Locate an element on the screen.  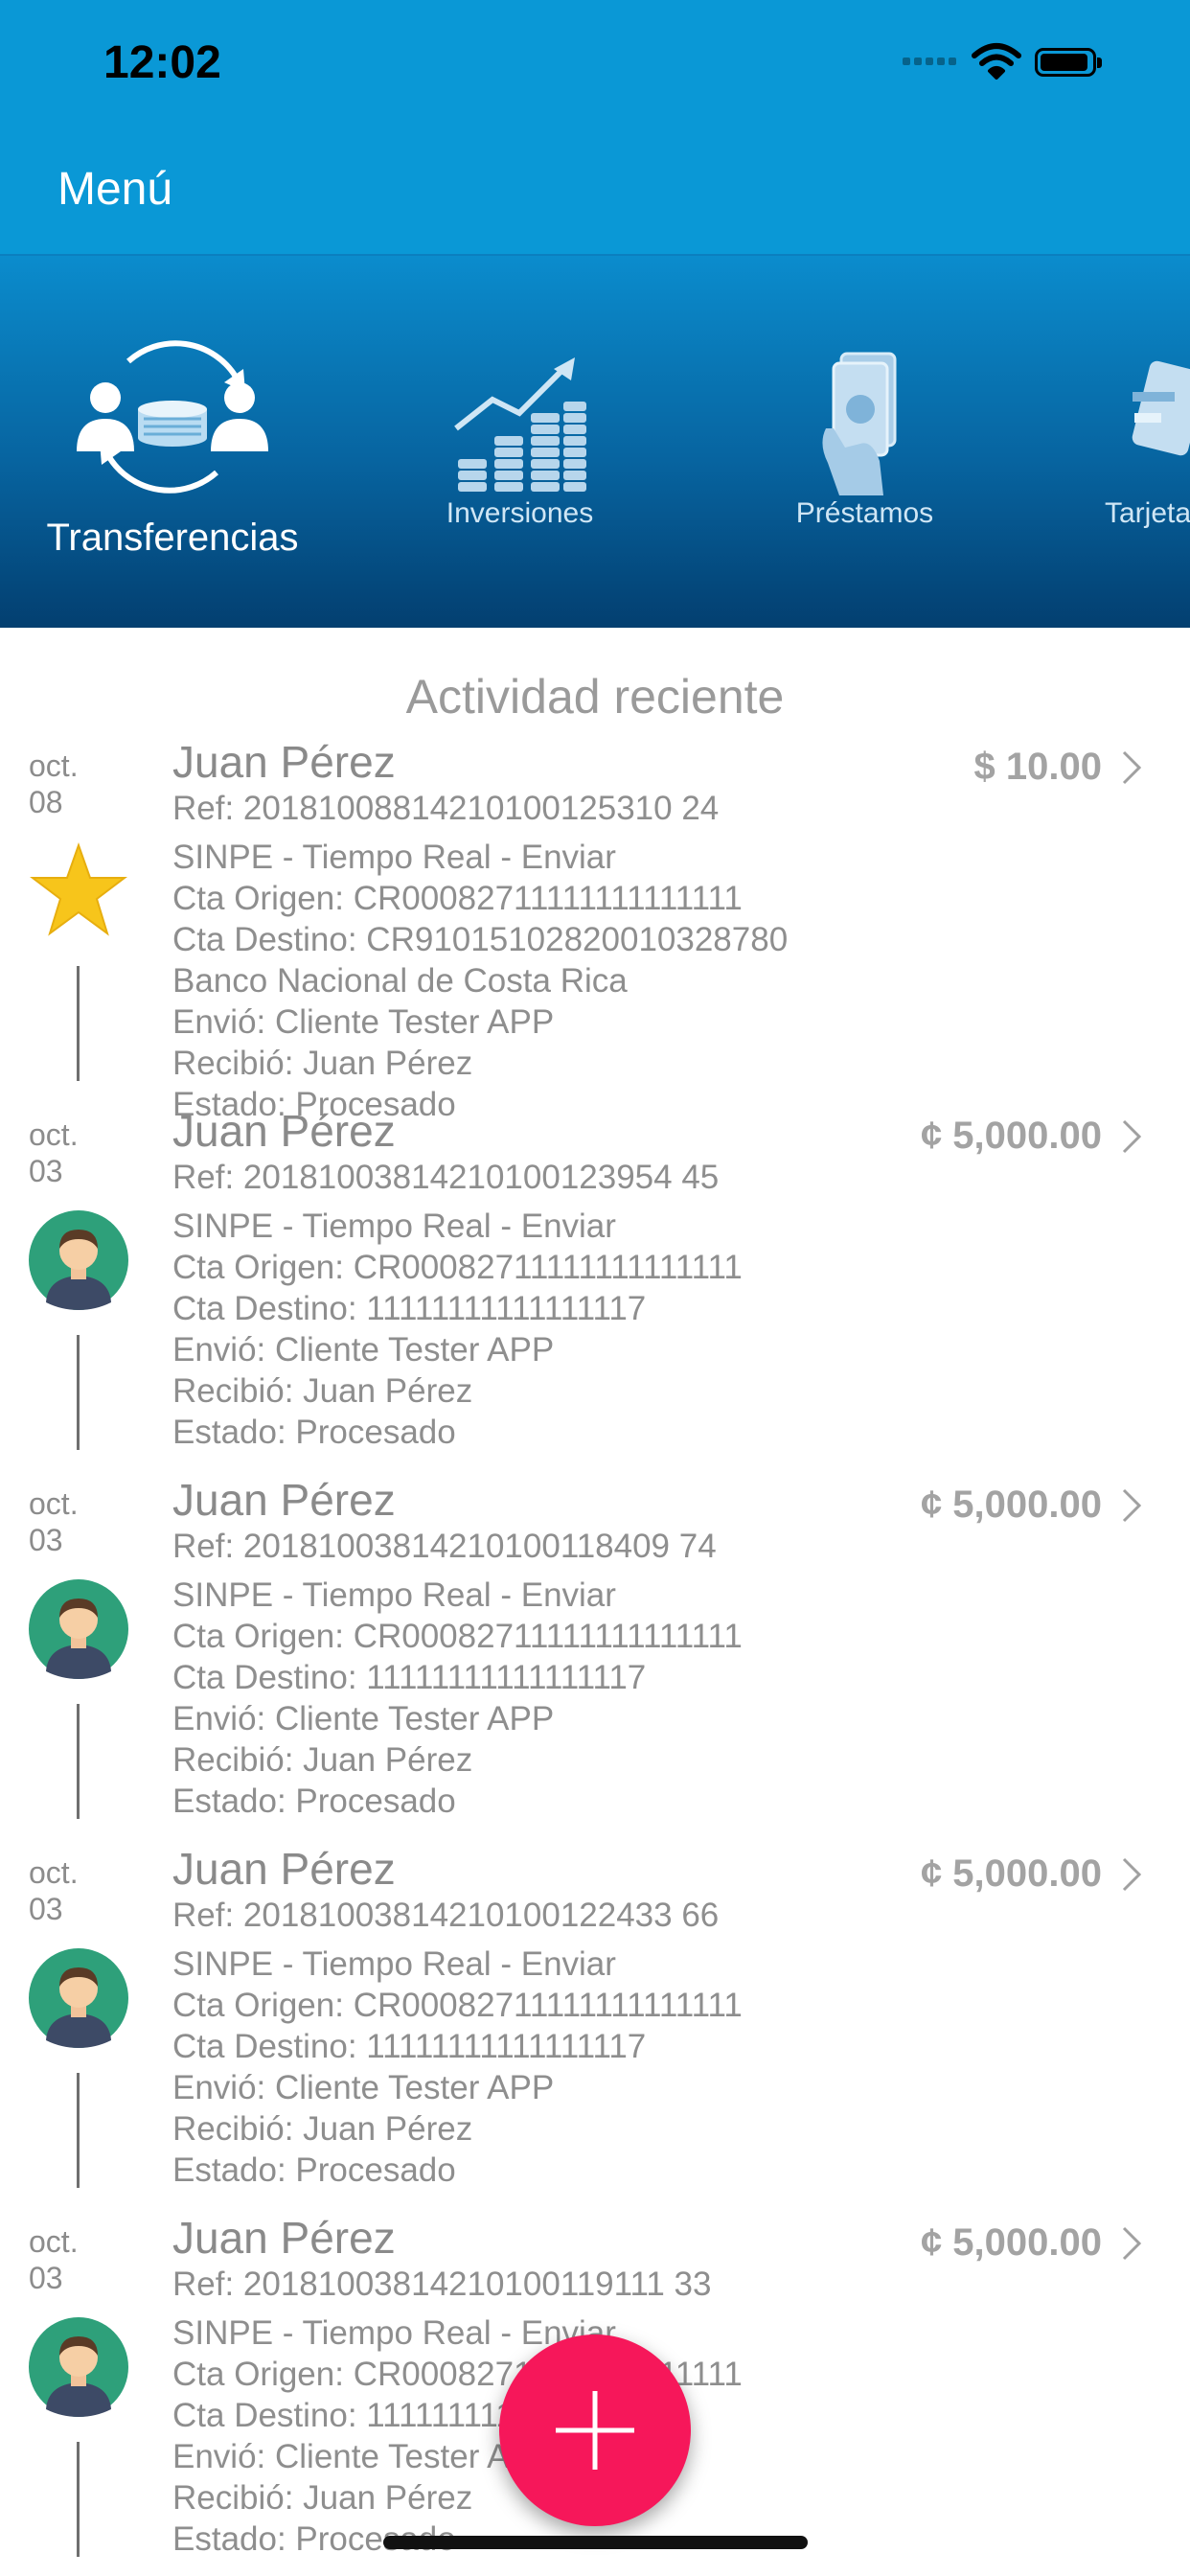
section-title: Actividad reciente is located at coordinates (595, 697).